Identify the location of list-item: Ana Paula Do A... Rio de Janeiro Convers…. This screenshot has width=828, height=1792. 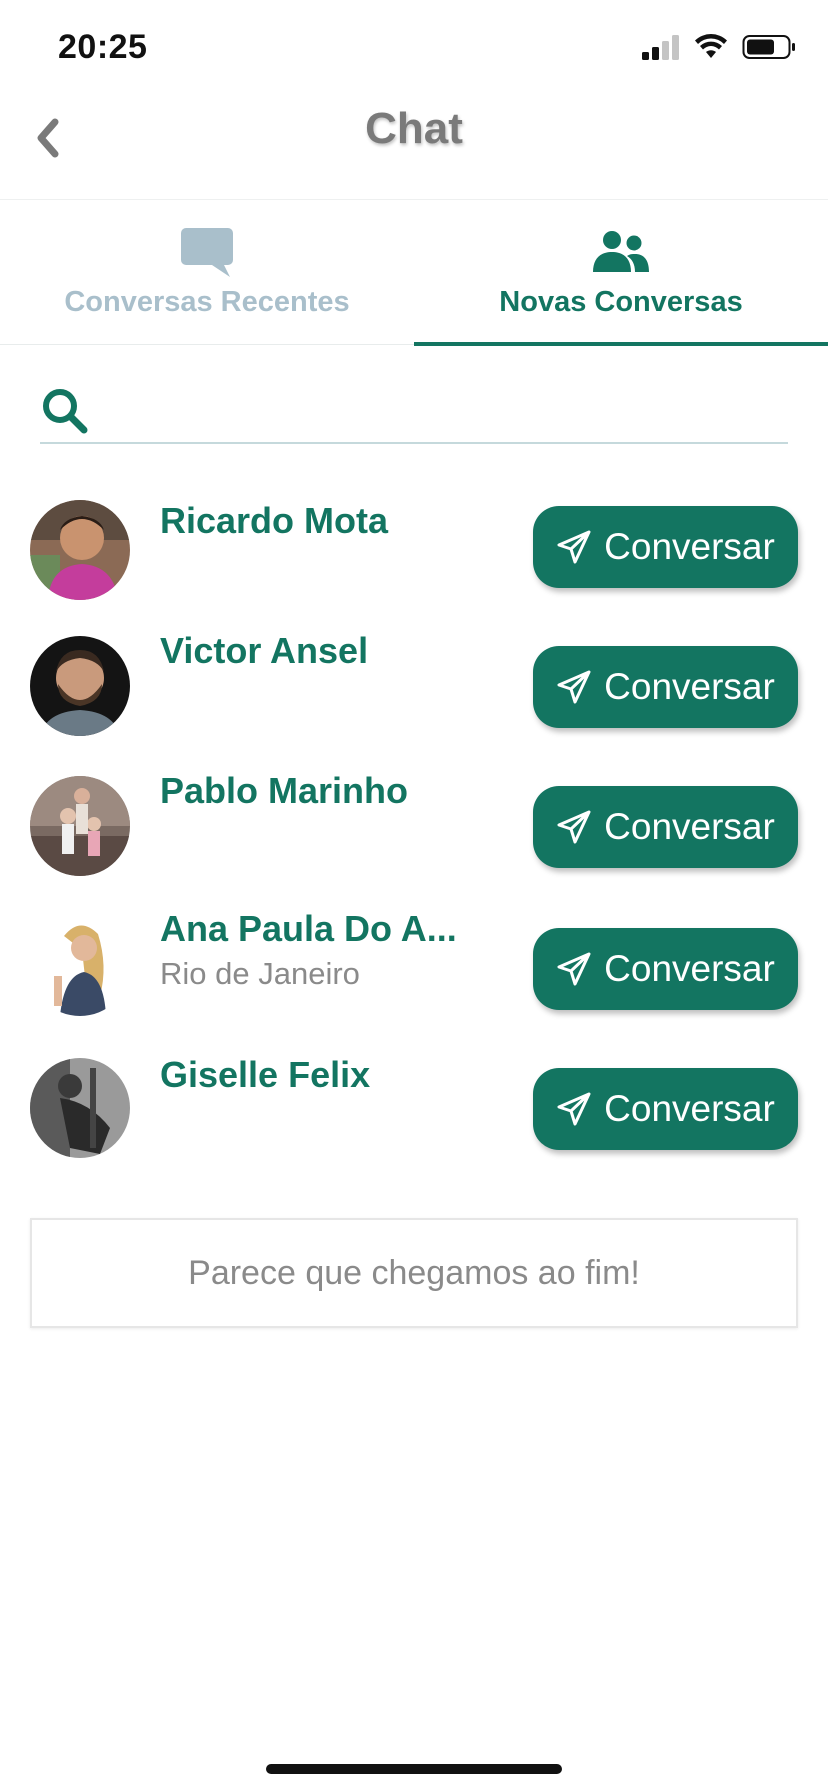
(414, 975).